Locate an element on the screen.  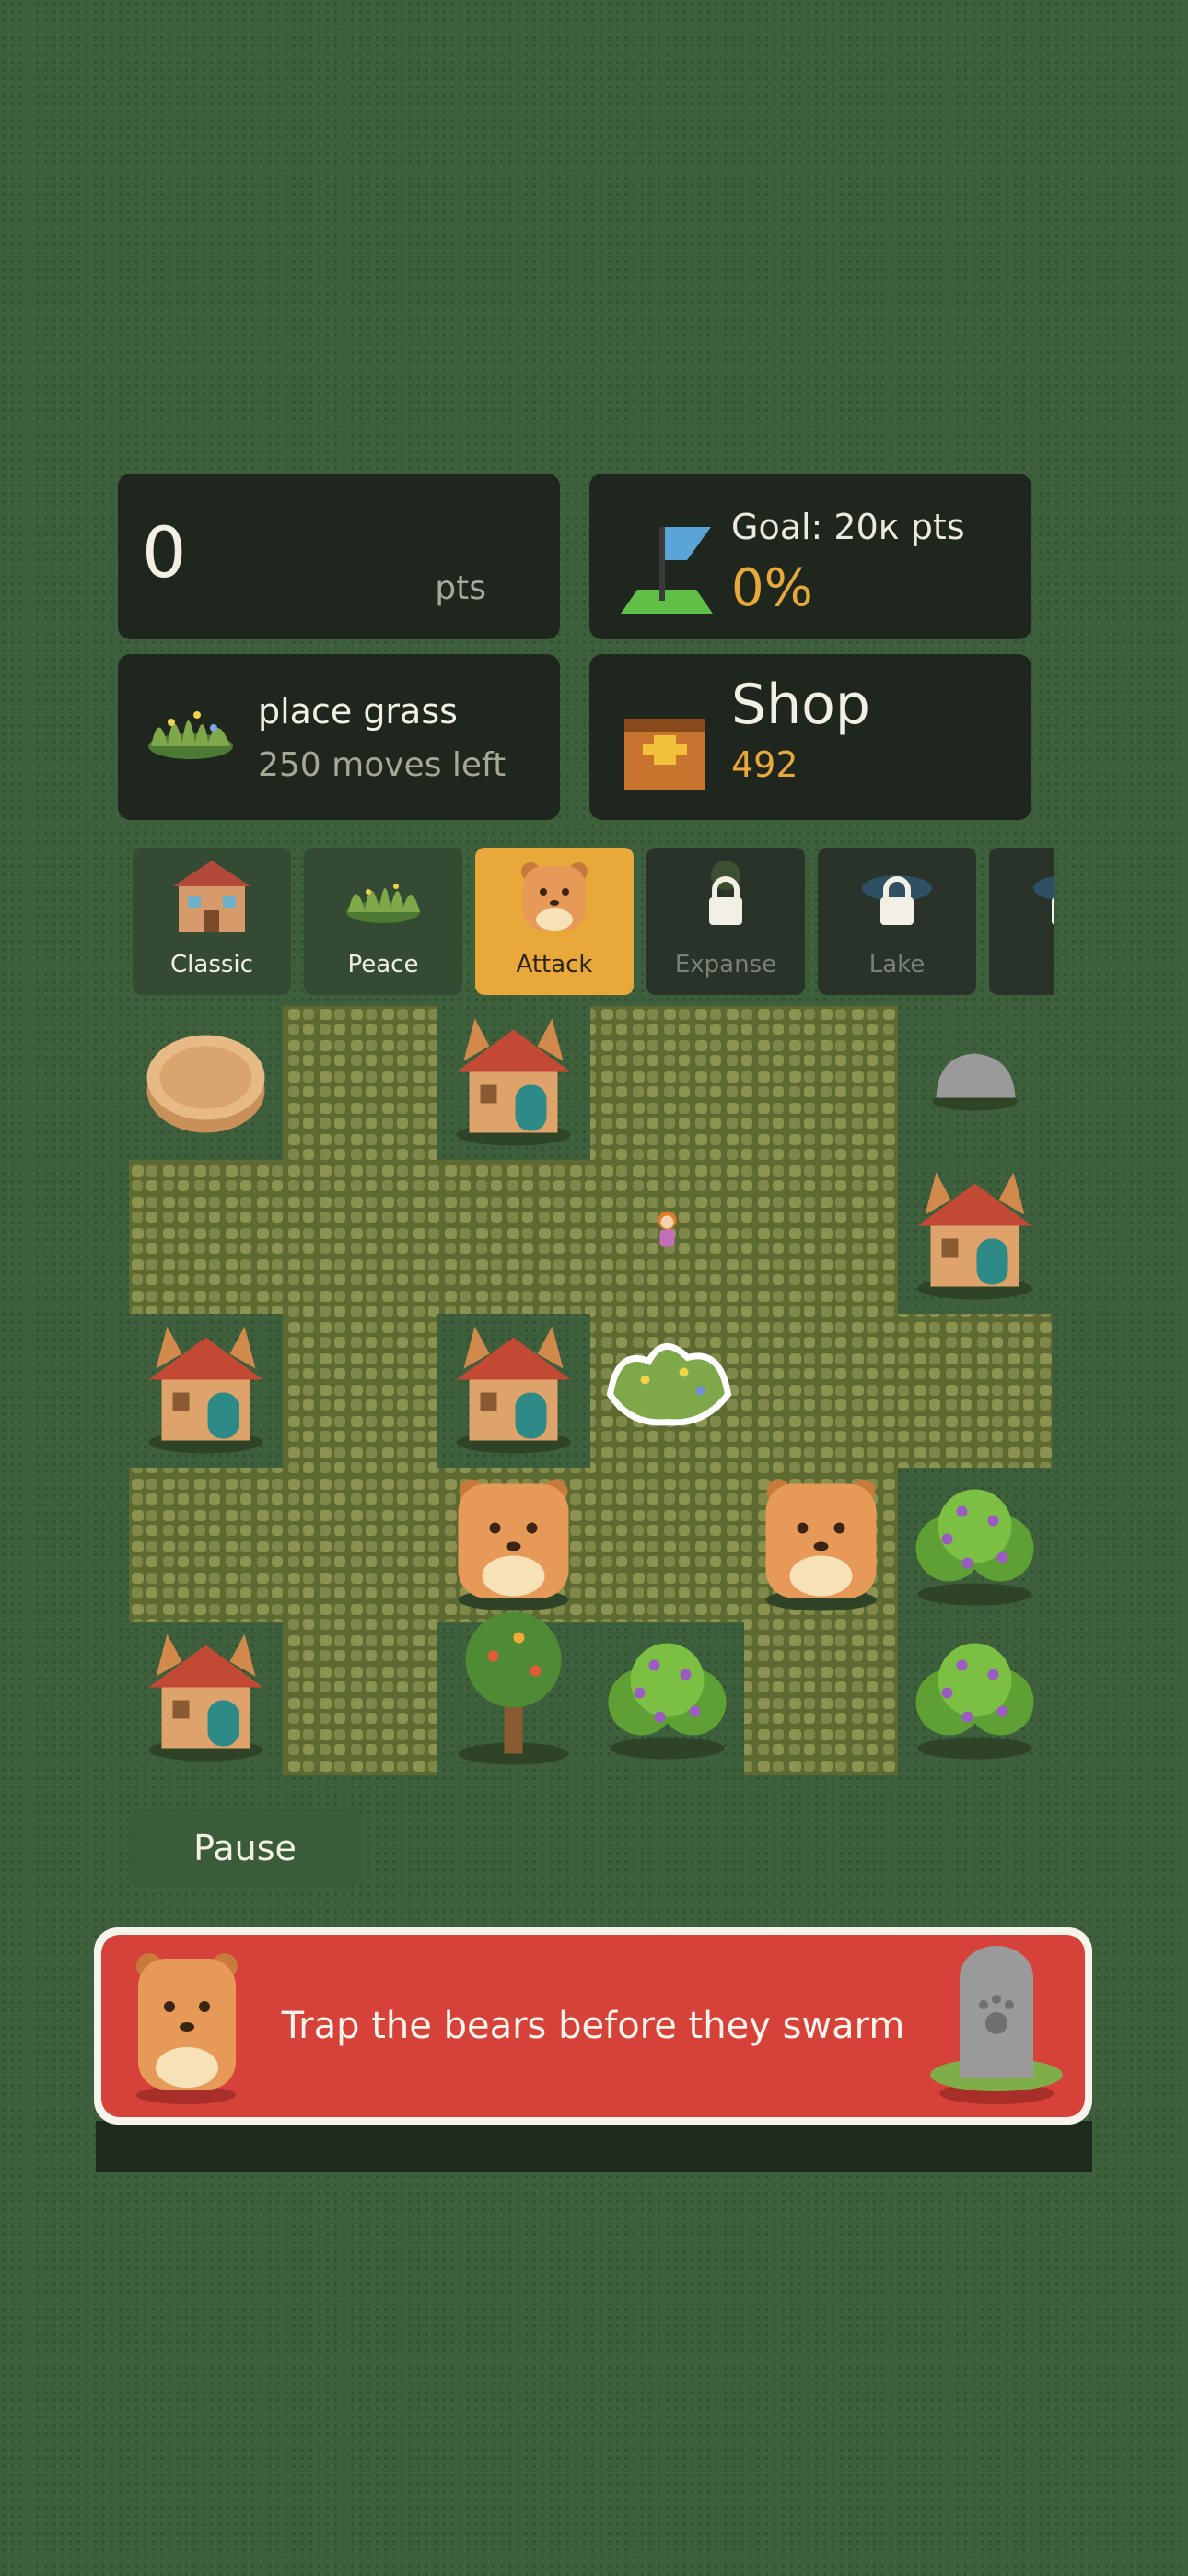
moves-left: 250 moves left is located at coordinates (382, 765).